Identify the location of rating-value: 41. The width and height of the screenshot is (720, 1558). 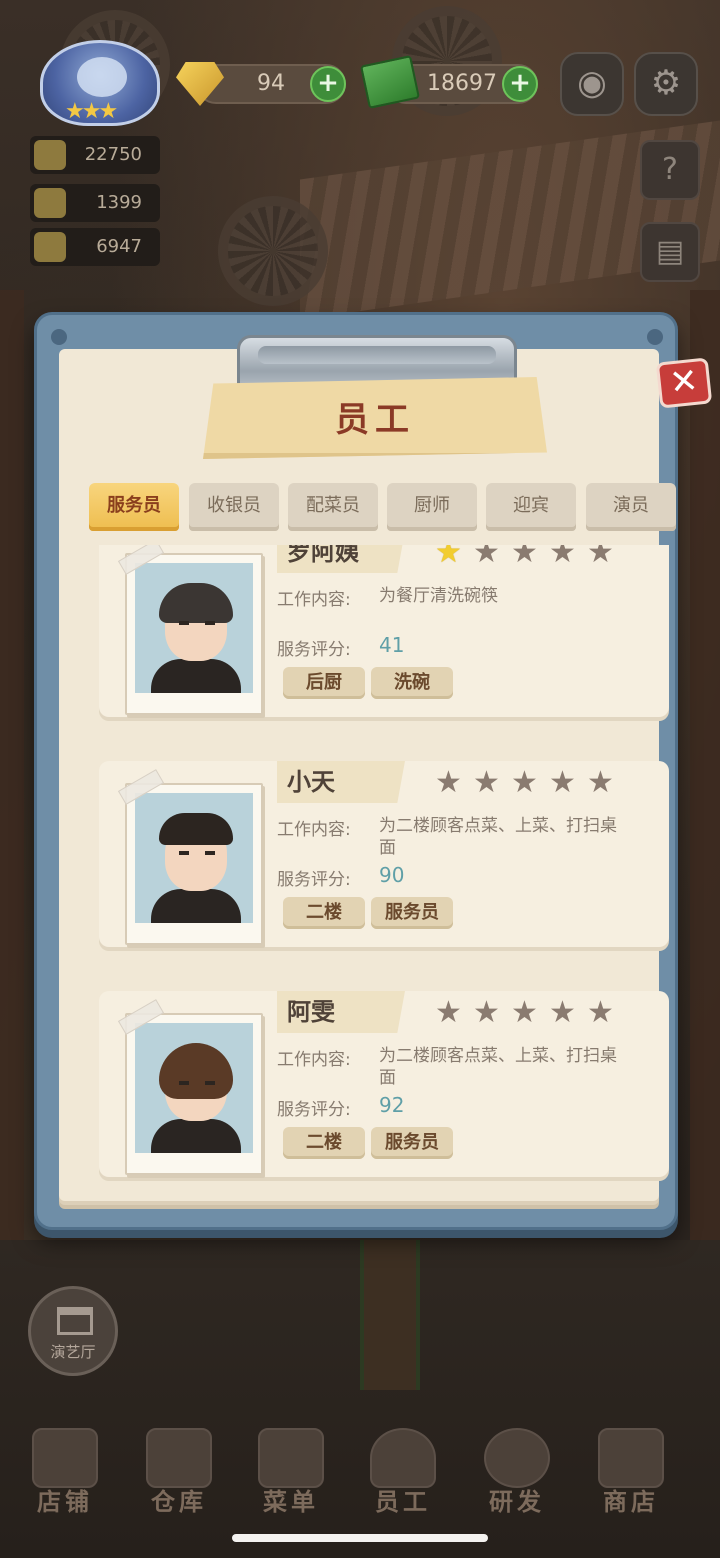
(392, 645).